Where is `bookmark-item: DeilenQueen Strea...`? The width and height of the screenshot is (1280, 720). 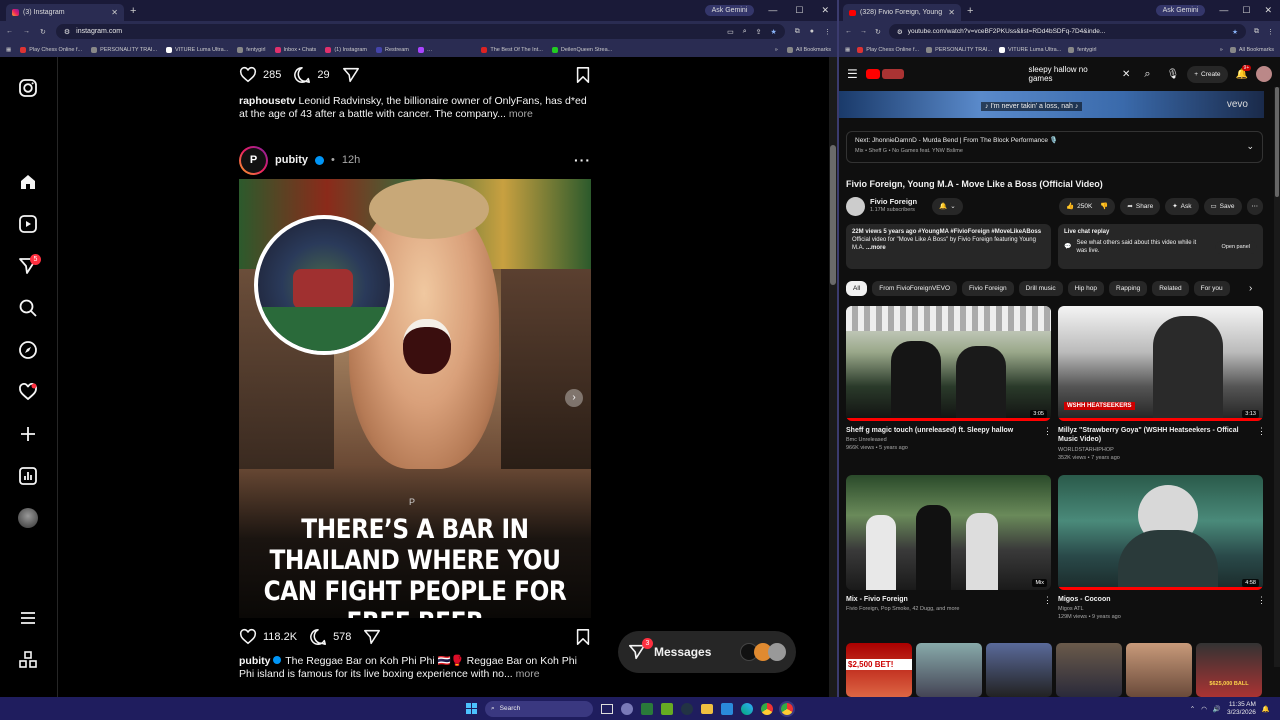 bookmark-item: DeilenQueen Strea... is located at coordinates (581, 49).